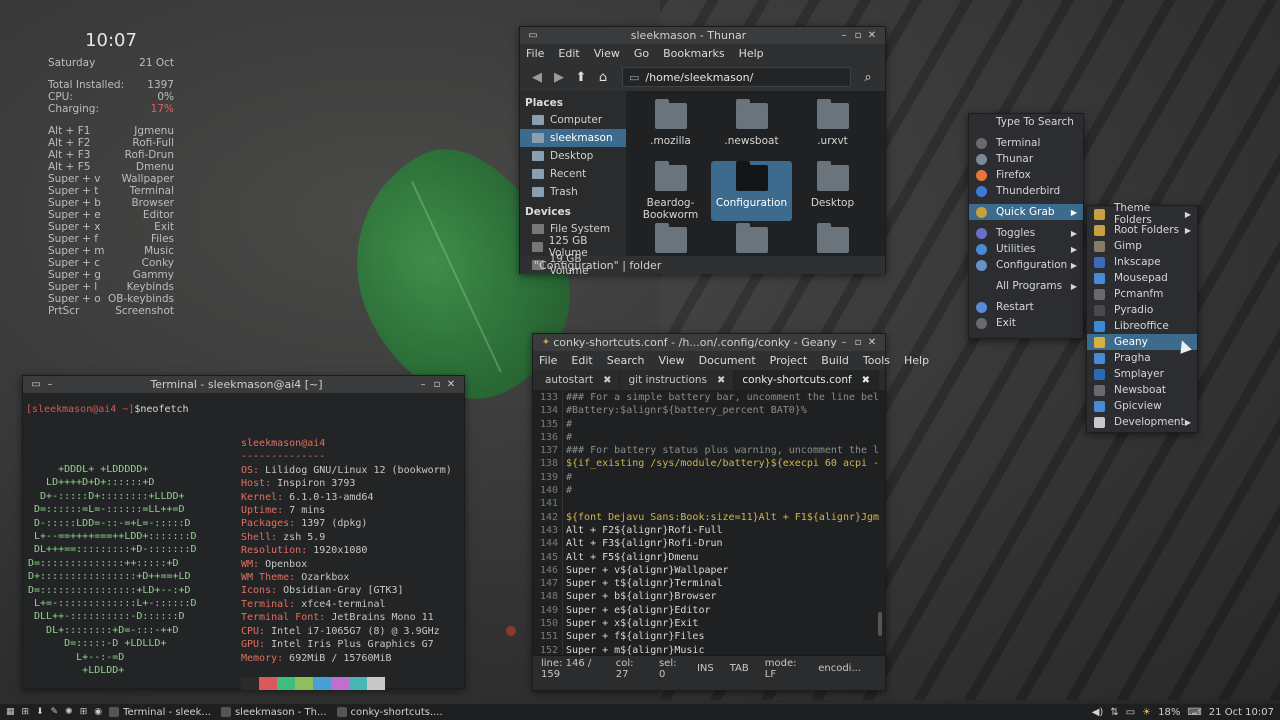 This screenshot has width=1280, height=720. Describe the element at coordinates (1142, 310) in the screenshot. I see `submenu-item-pyradio: Pyradio` at that location.